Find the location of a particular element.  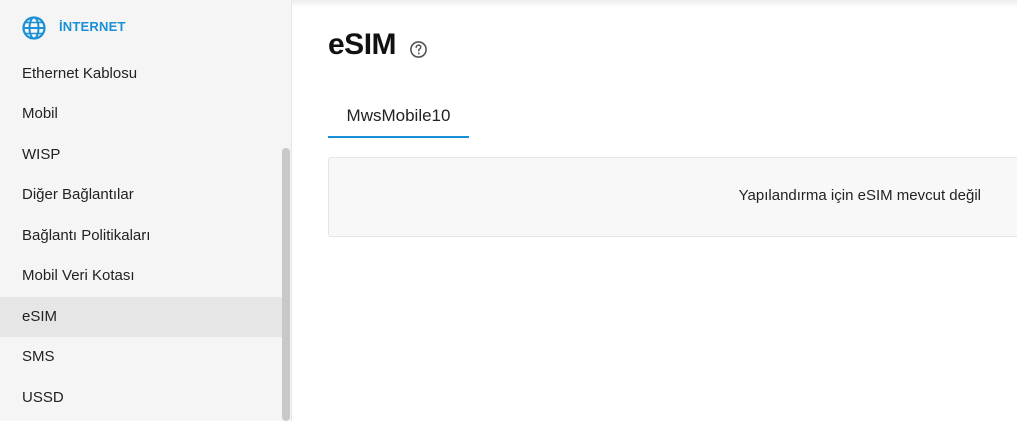

sidebar-item-esim: eSIM is located at coordinates (141, 317).